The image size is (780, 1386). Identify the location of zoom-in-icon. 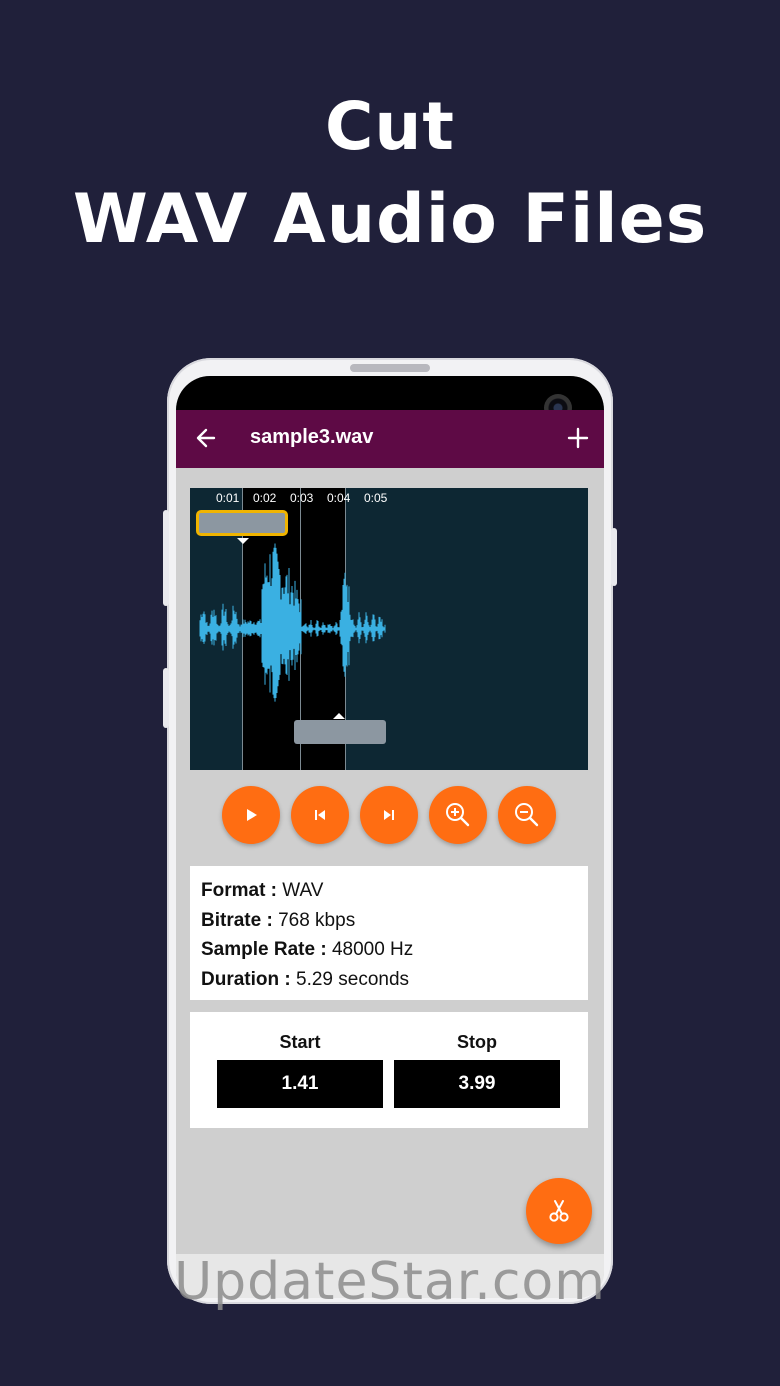
(458, 815).